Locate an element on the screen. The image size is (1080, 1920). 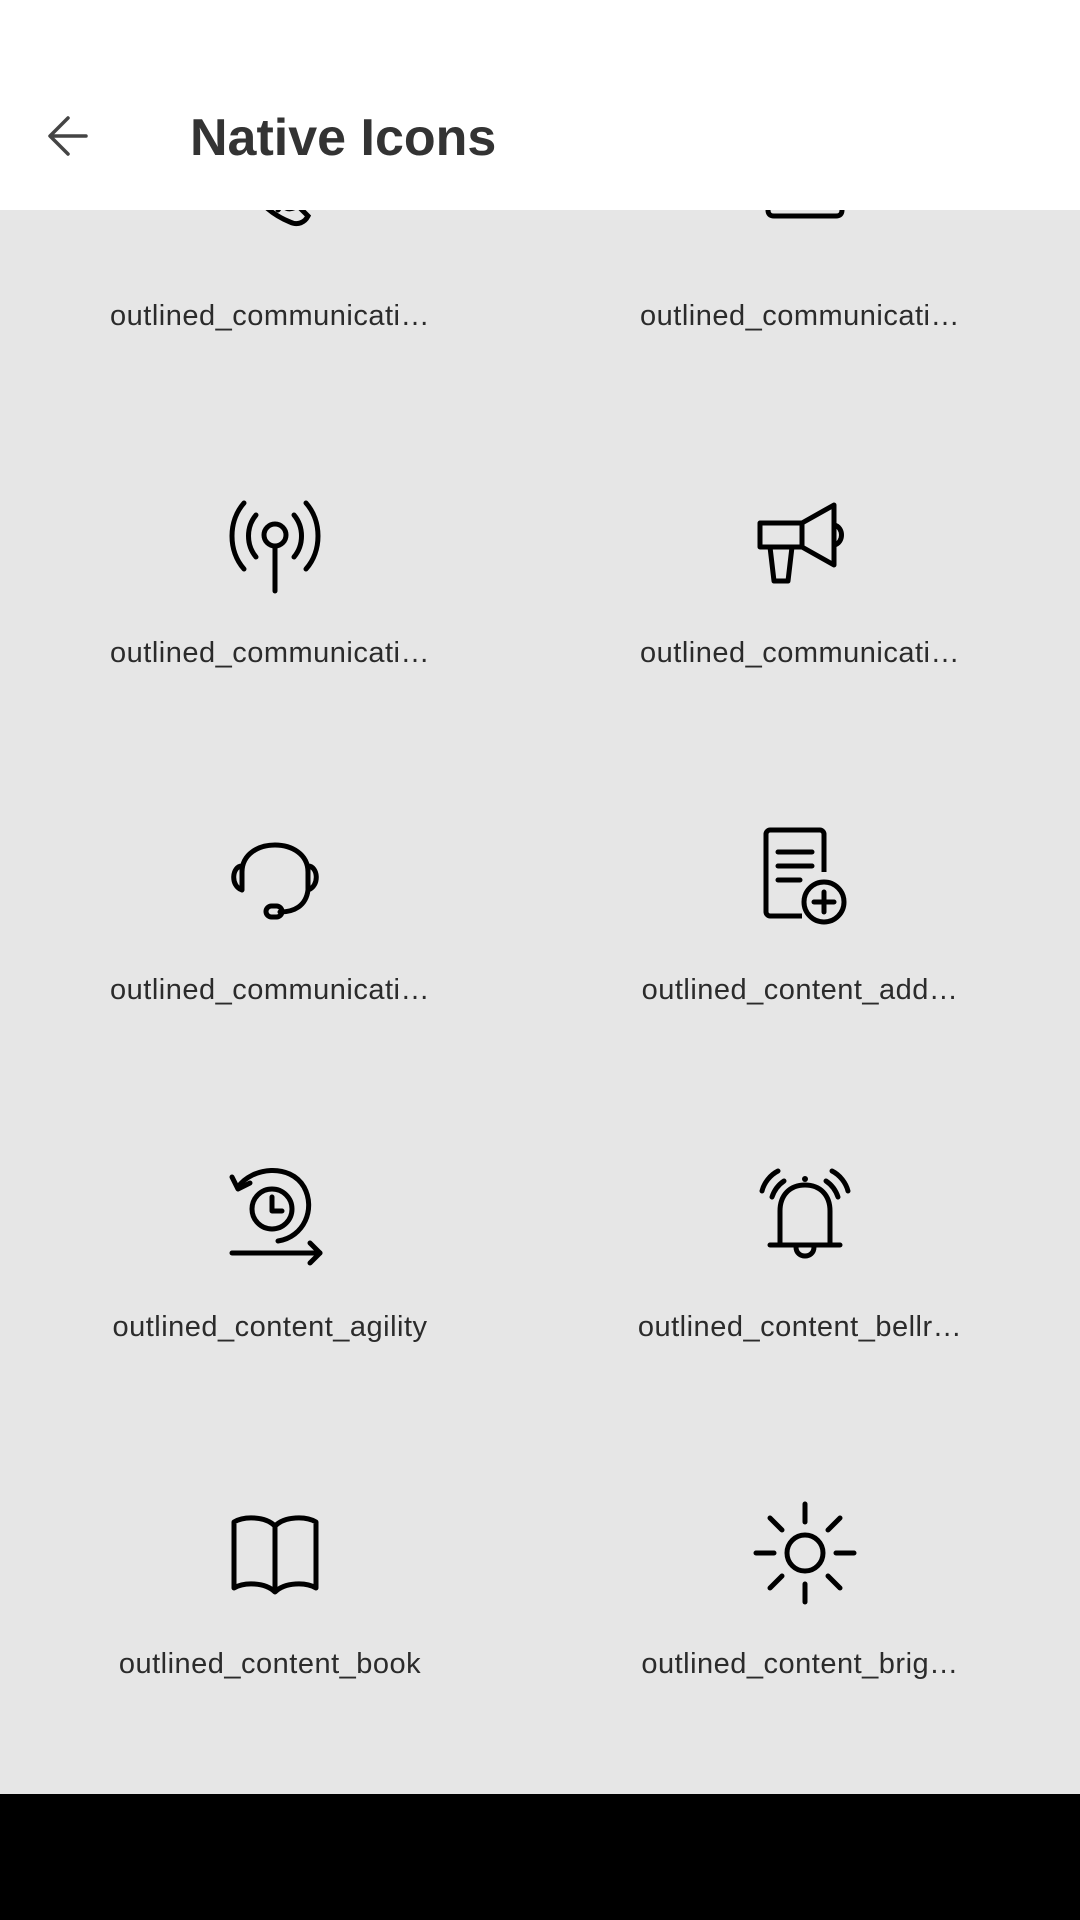
megaphone-icon is located at coordinates (805, 542).